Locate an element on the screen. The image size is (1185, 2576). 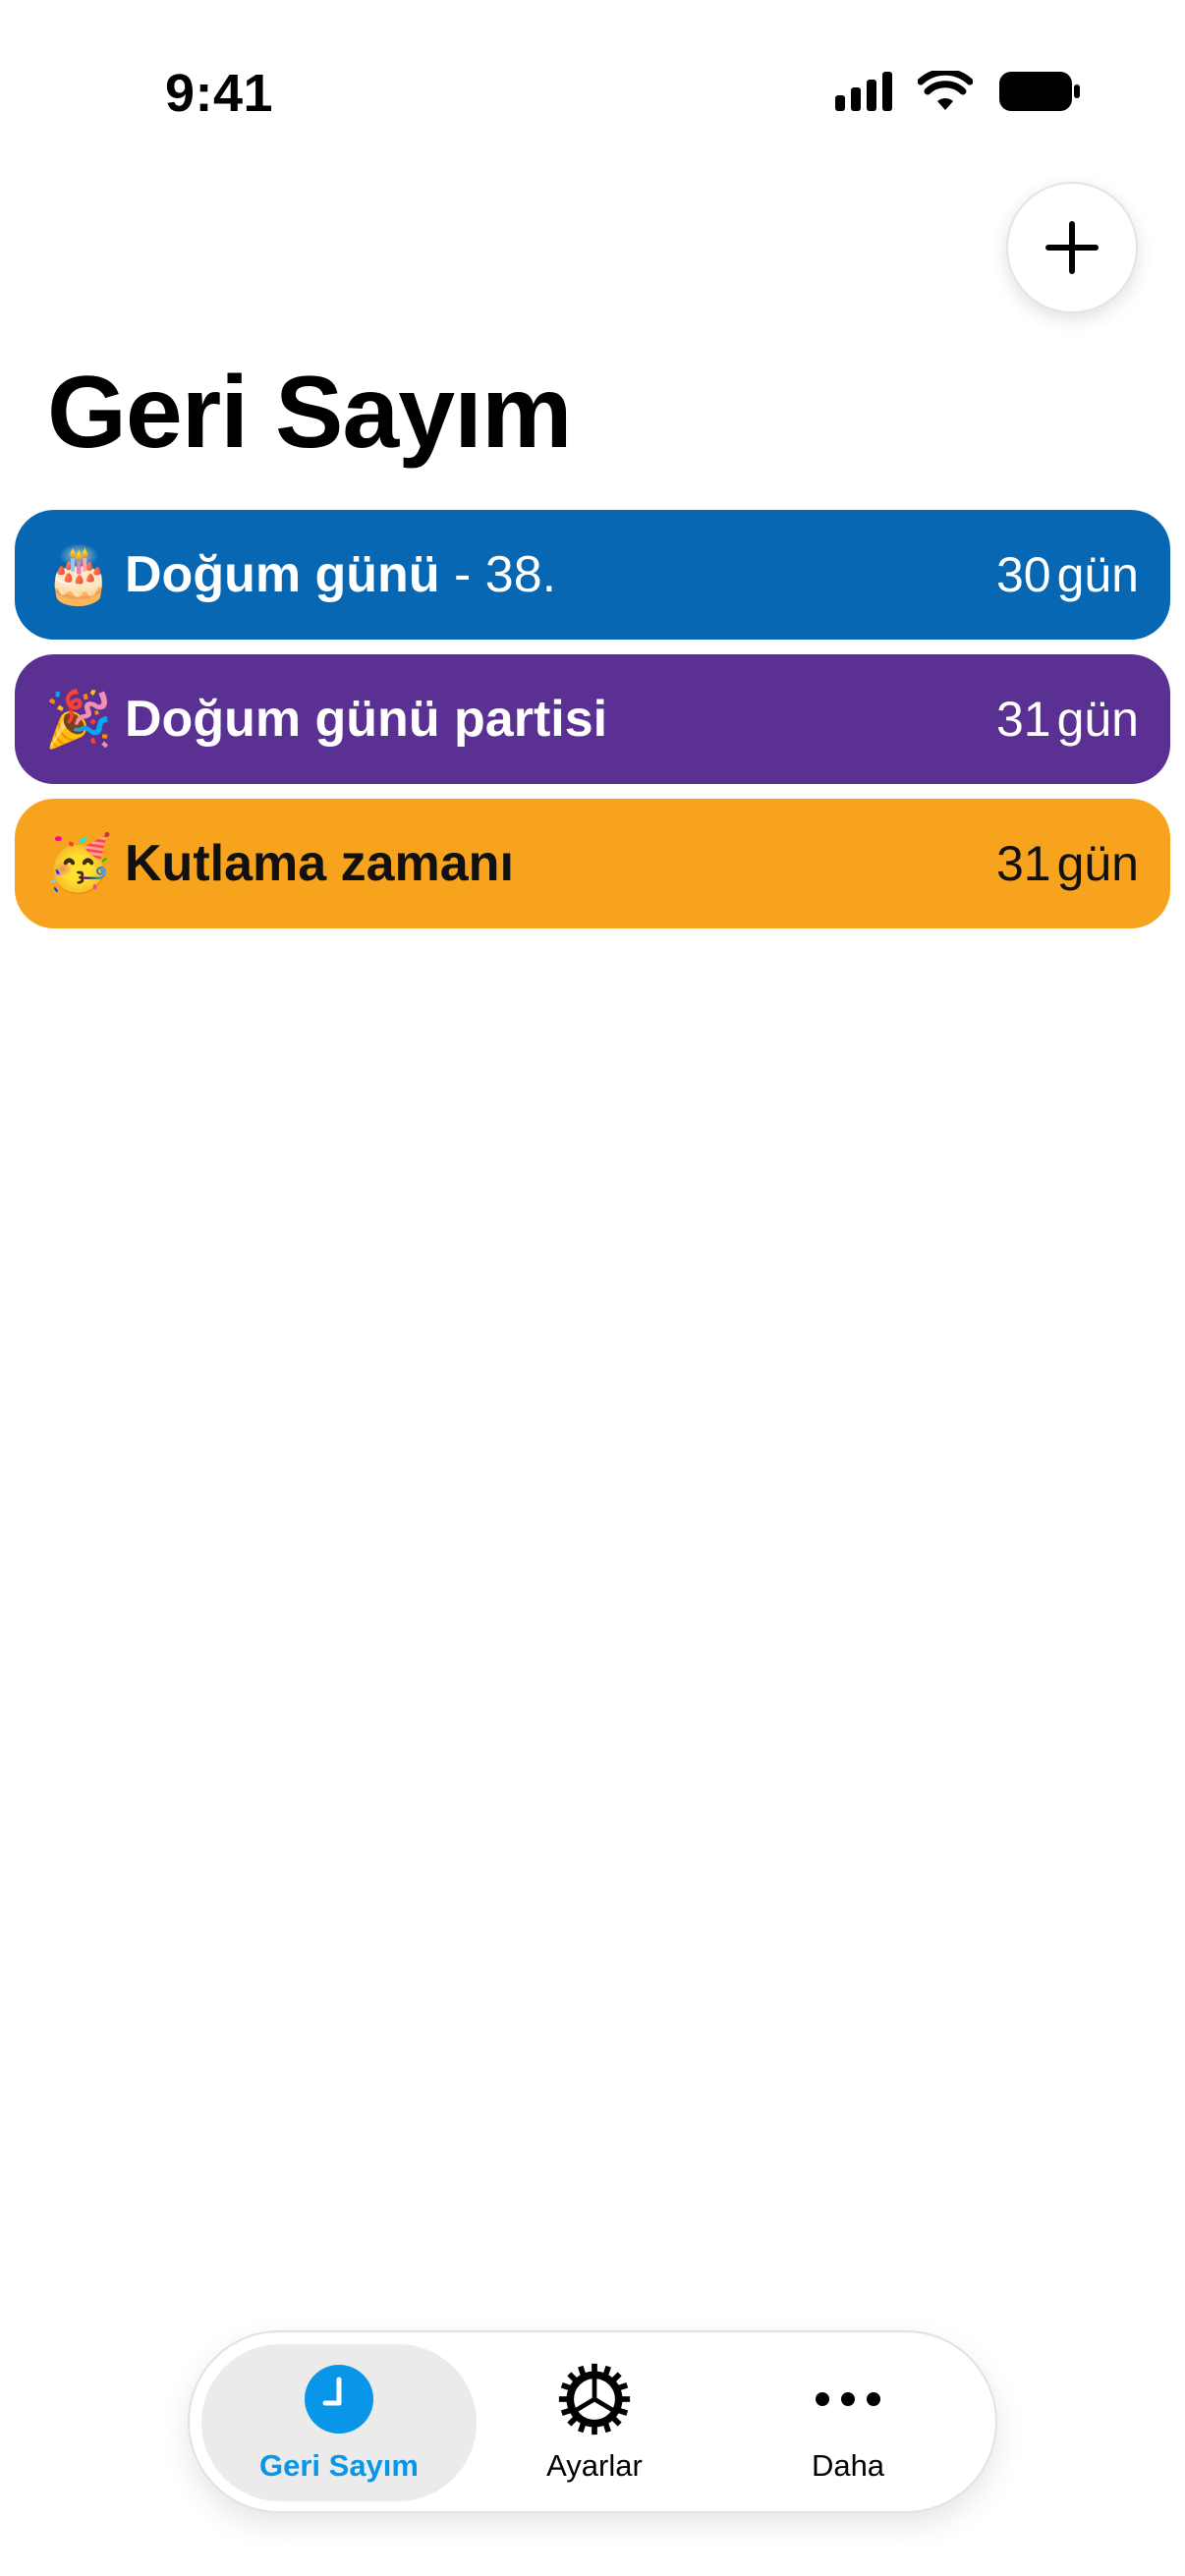
countdown-title: Kutlama zamanı is located at coordinates (561, 863).